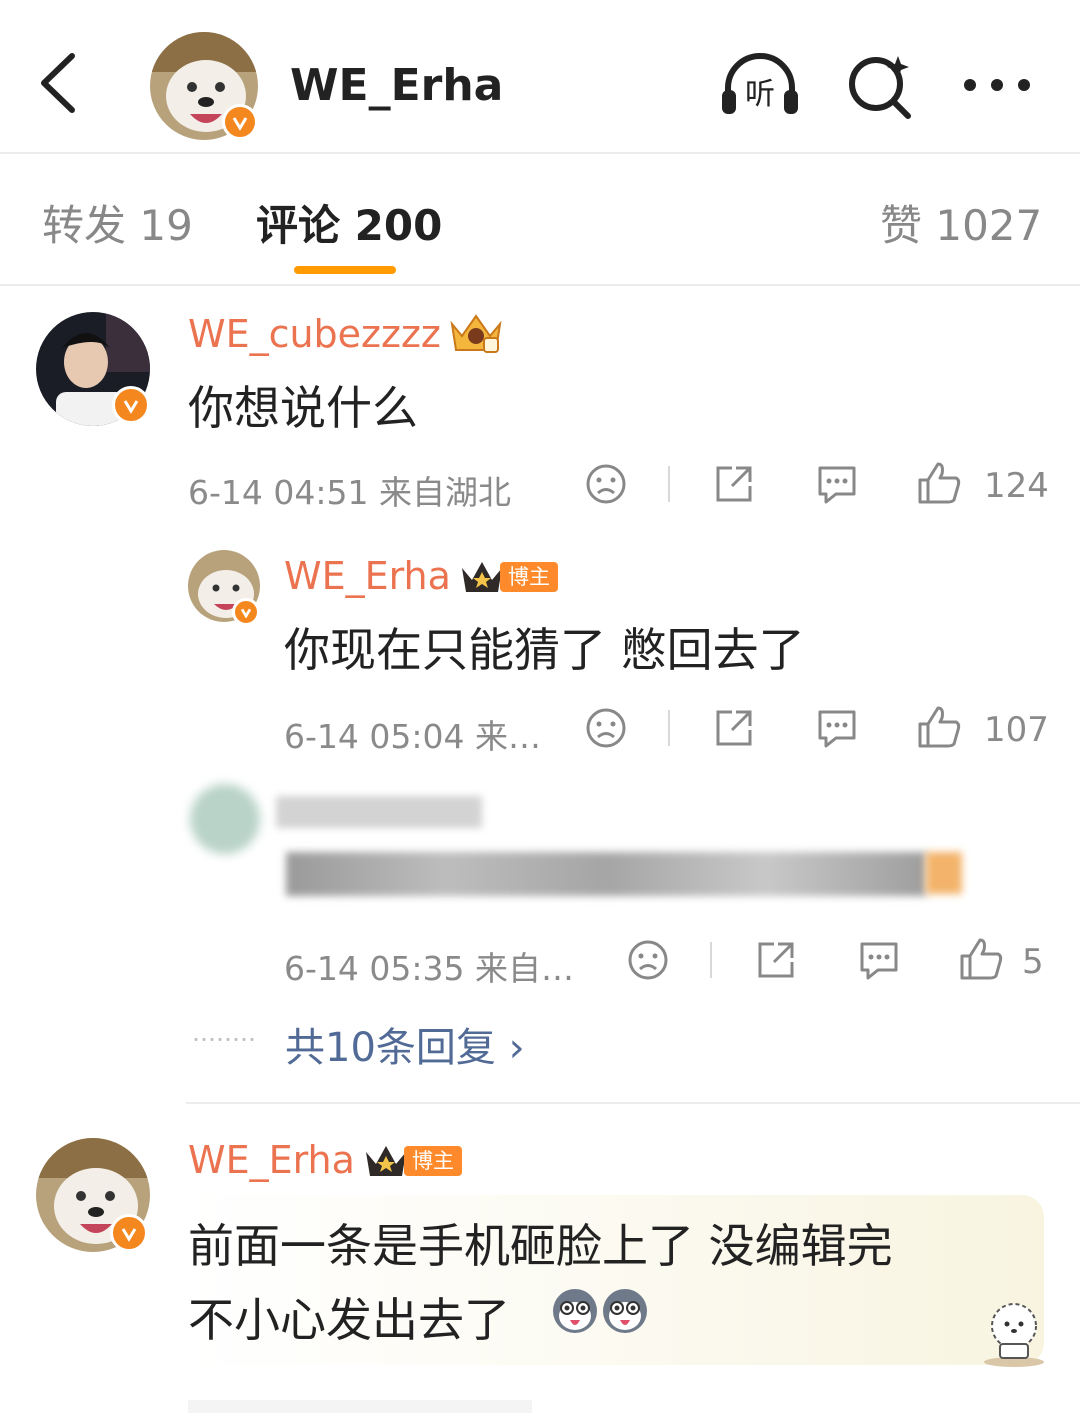 The height and width of the screenshot is (1413, 1080). Describe the element at coordinates (540, 77) in the screenshot. I see `top-bar: WE_Erha 听` at that location.